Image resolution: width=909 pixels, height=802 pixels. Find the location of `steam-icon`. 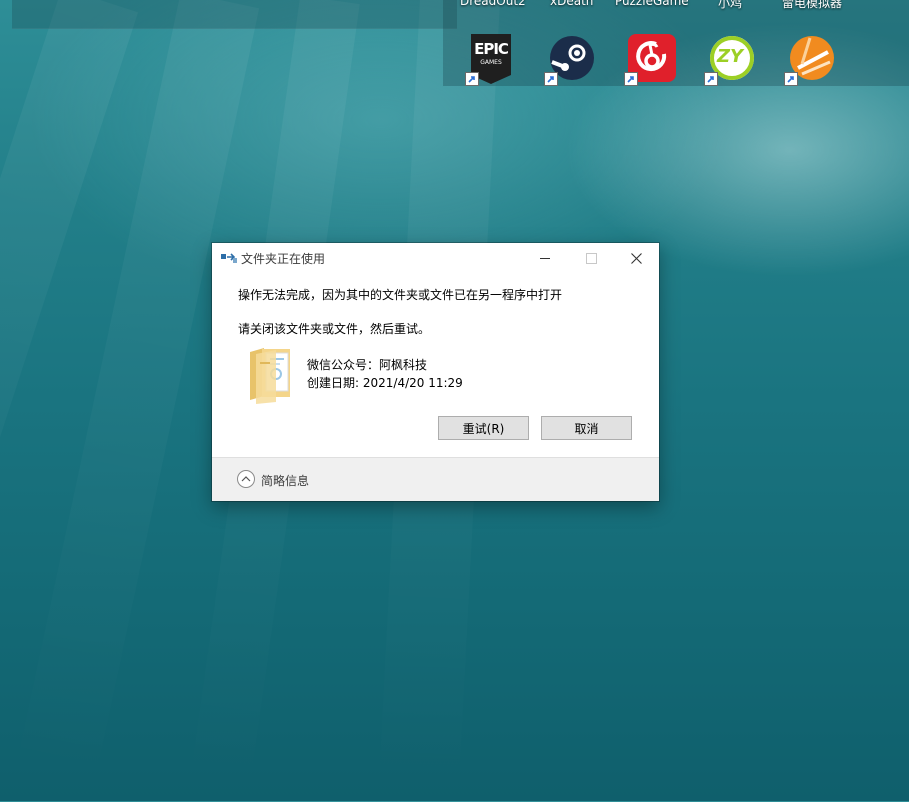

steam-icon is located at coordinates (570, 60).